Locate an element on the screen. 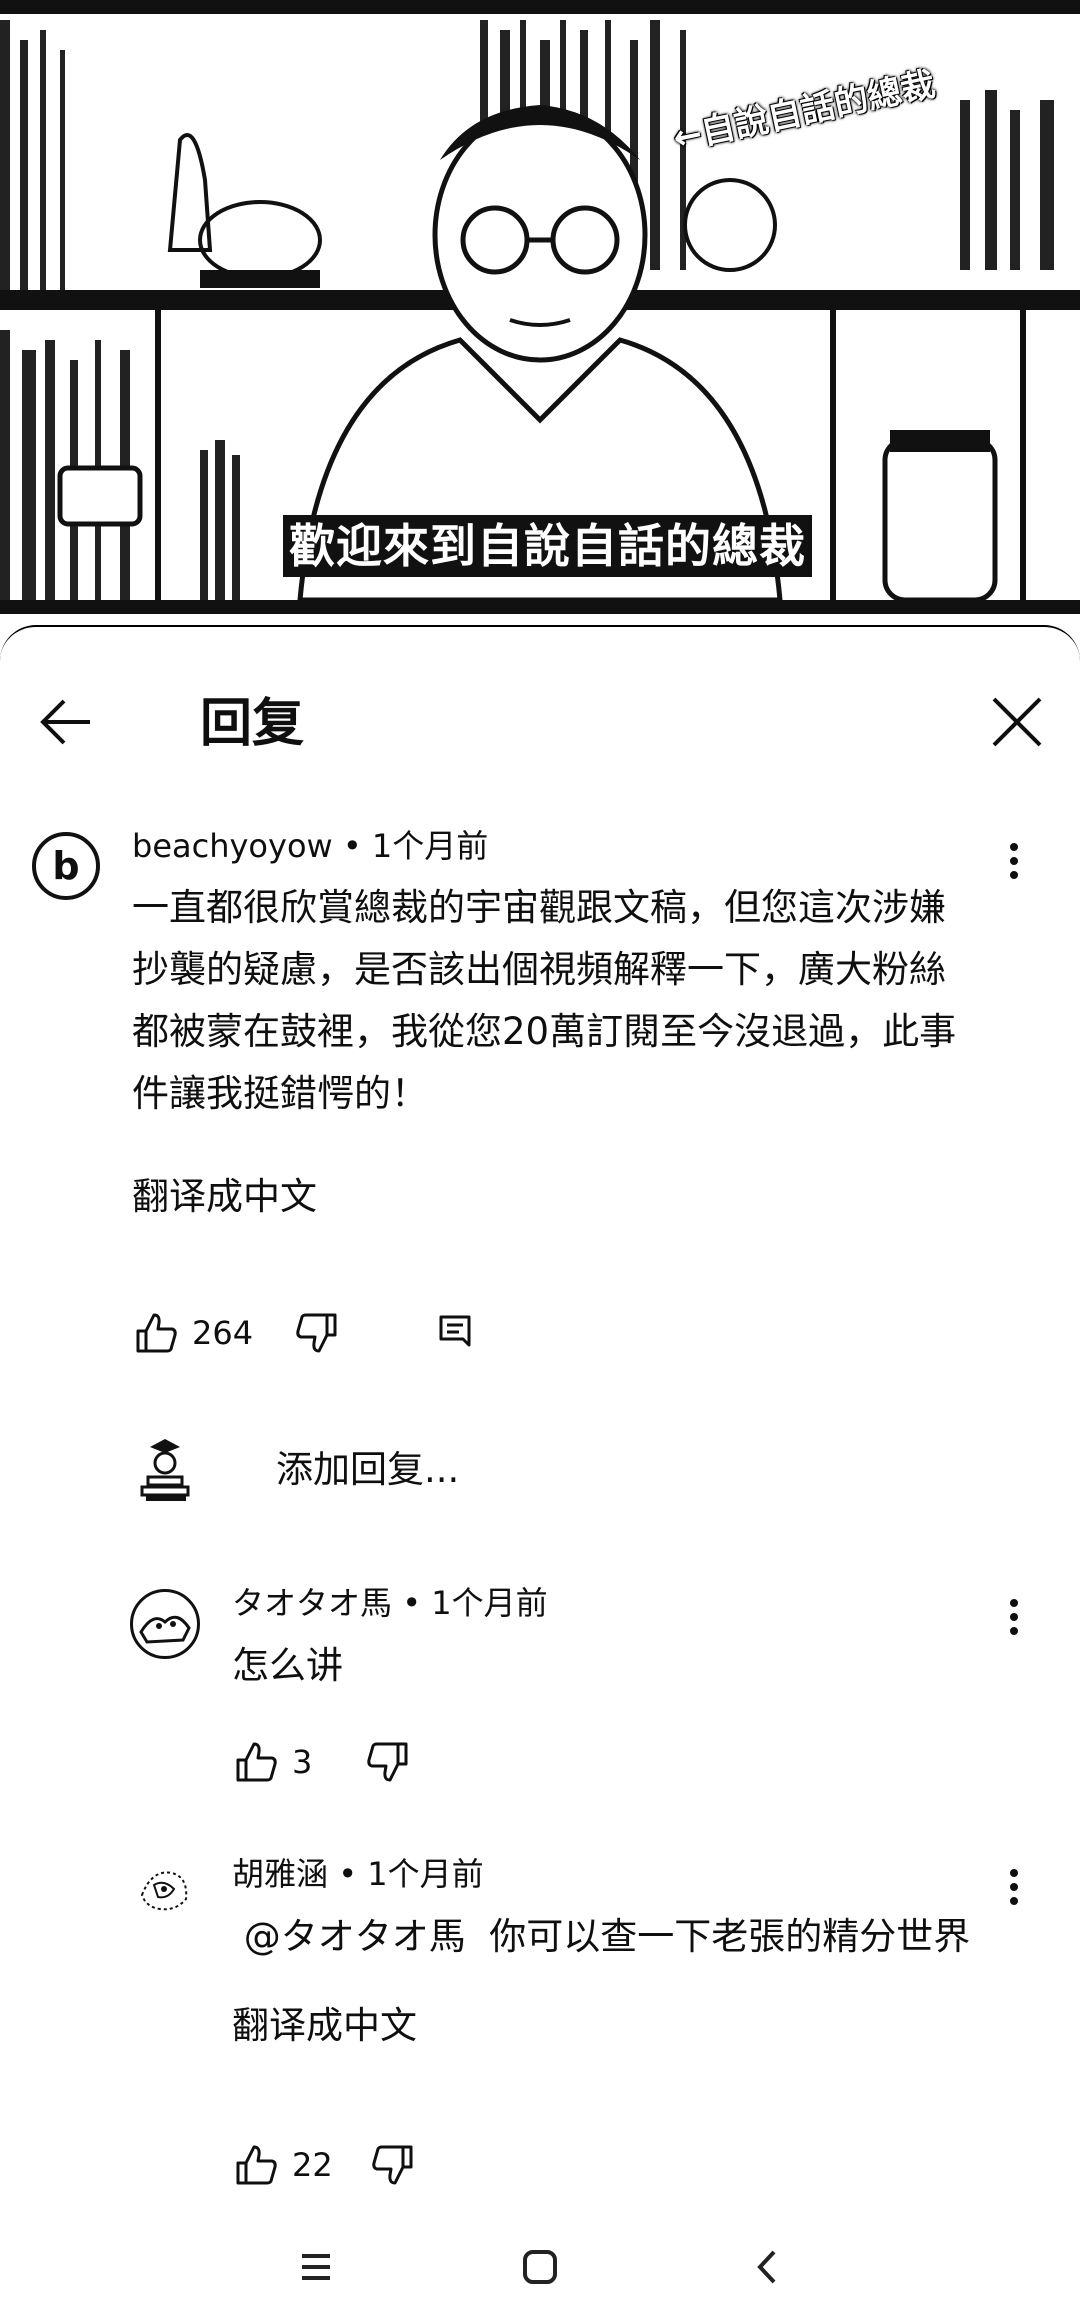 This screenshot has width=1080, height=2324. arrow-left-icon is located at coordinates (65, 722).